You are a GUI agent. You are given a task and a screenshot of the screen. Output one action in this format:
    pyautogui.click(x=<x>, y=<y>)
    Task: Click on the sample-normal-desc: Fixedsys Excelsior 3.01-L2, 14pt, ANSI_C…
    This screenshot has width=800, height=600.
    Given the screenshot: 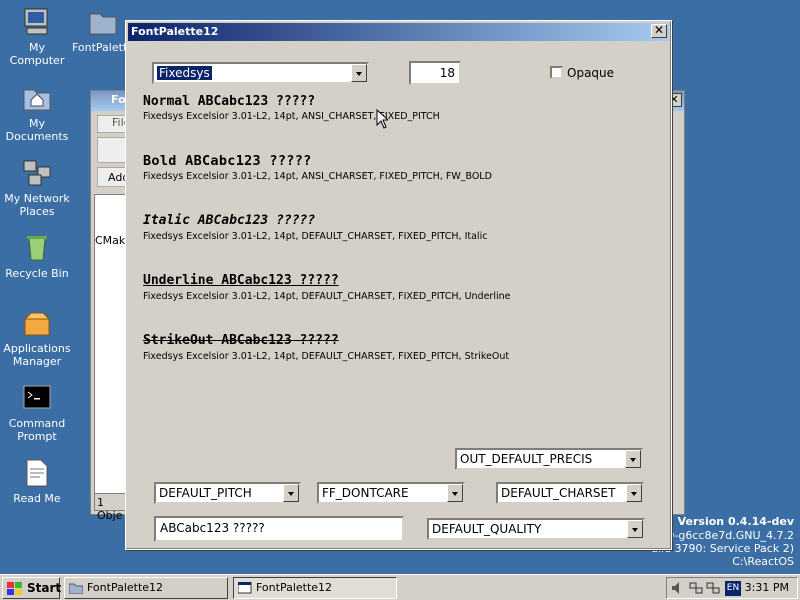 What is the action you would take?
    pyautogui.click(x=291, y=116)
    